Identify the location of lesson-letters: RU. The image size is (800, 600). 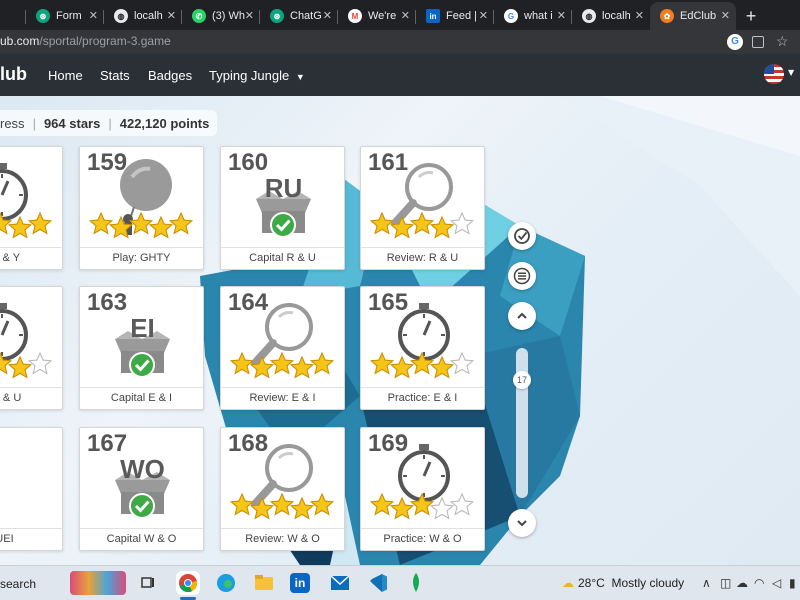
(283, 188).